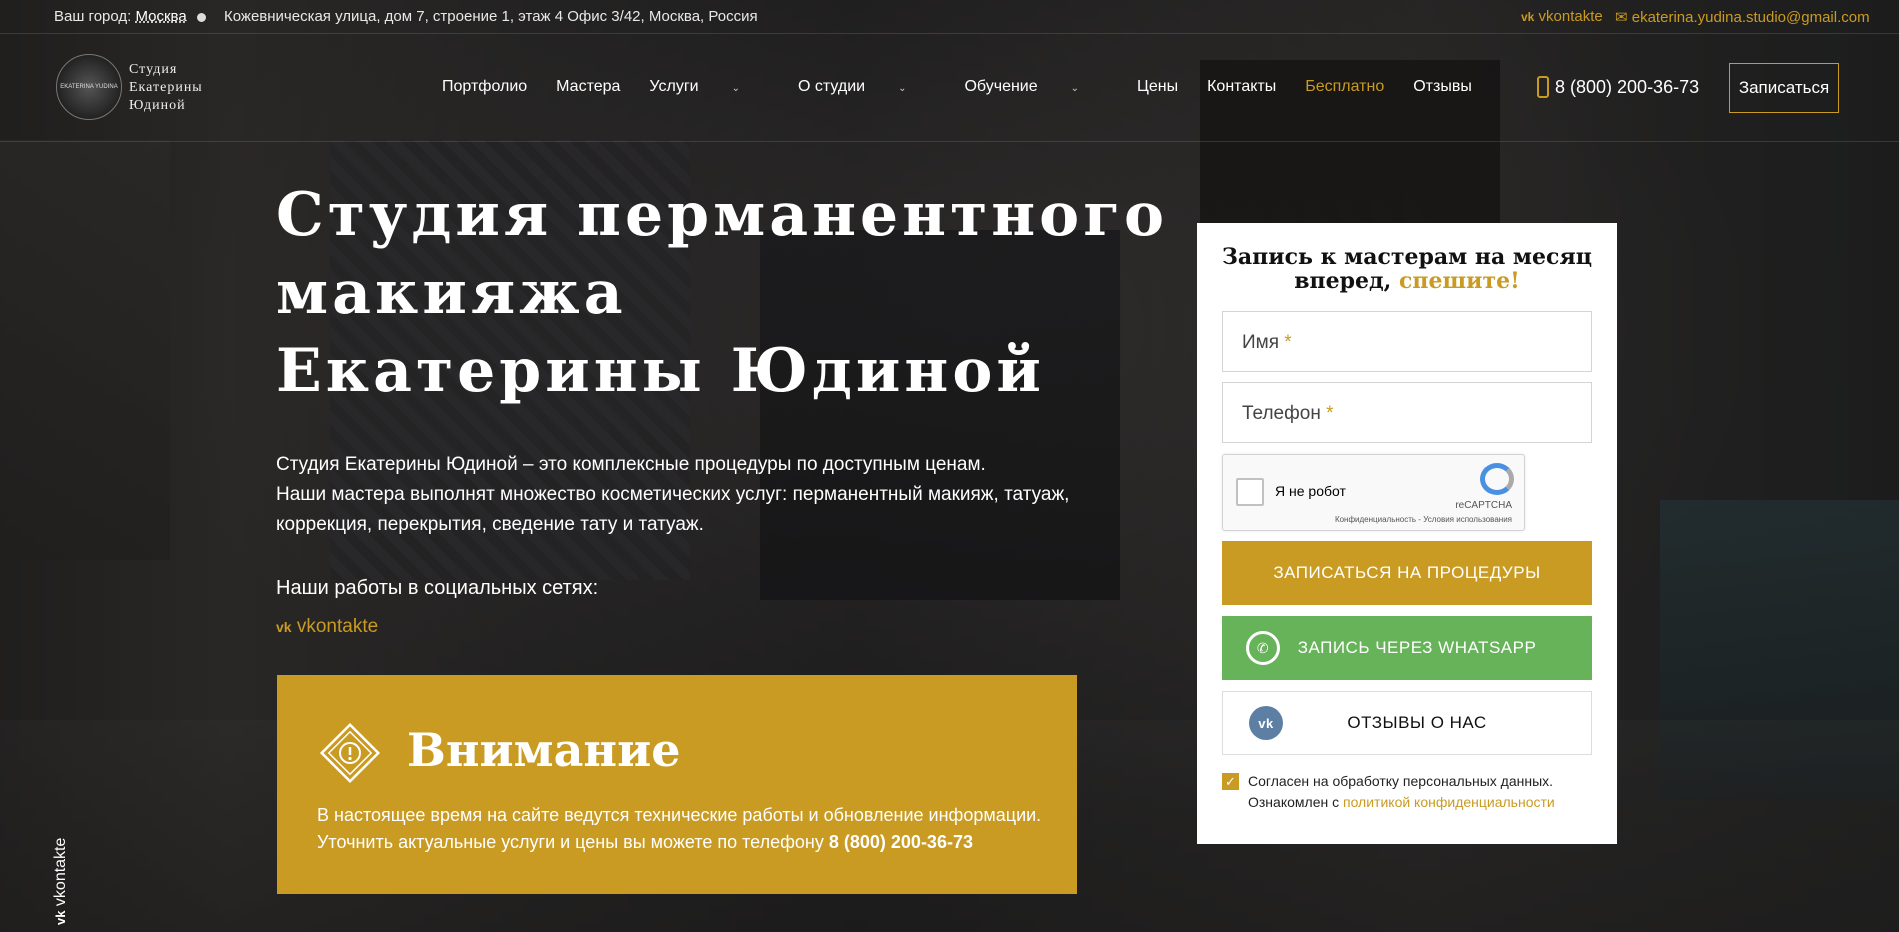 The height and width of the screenshot is (932, 1899). I want to click on nav-about-label: О студии, so click(832, 86).